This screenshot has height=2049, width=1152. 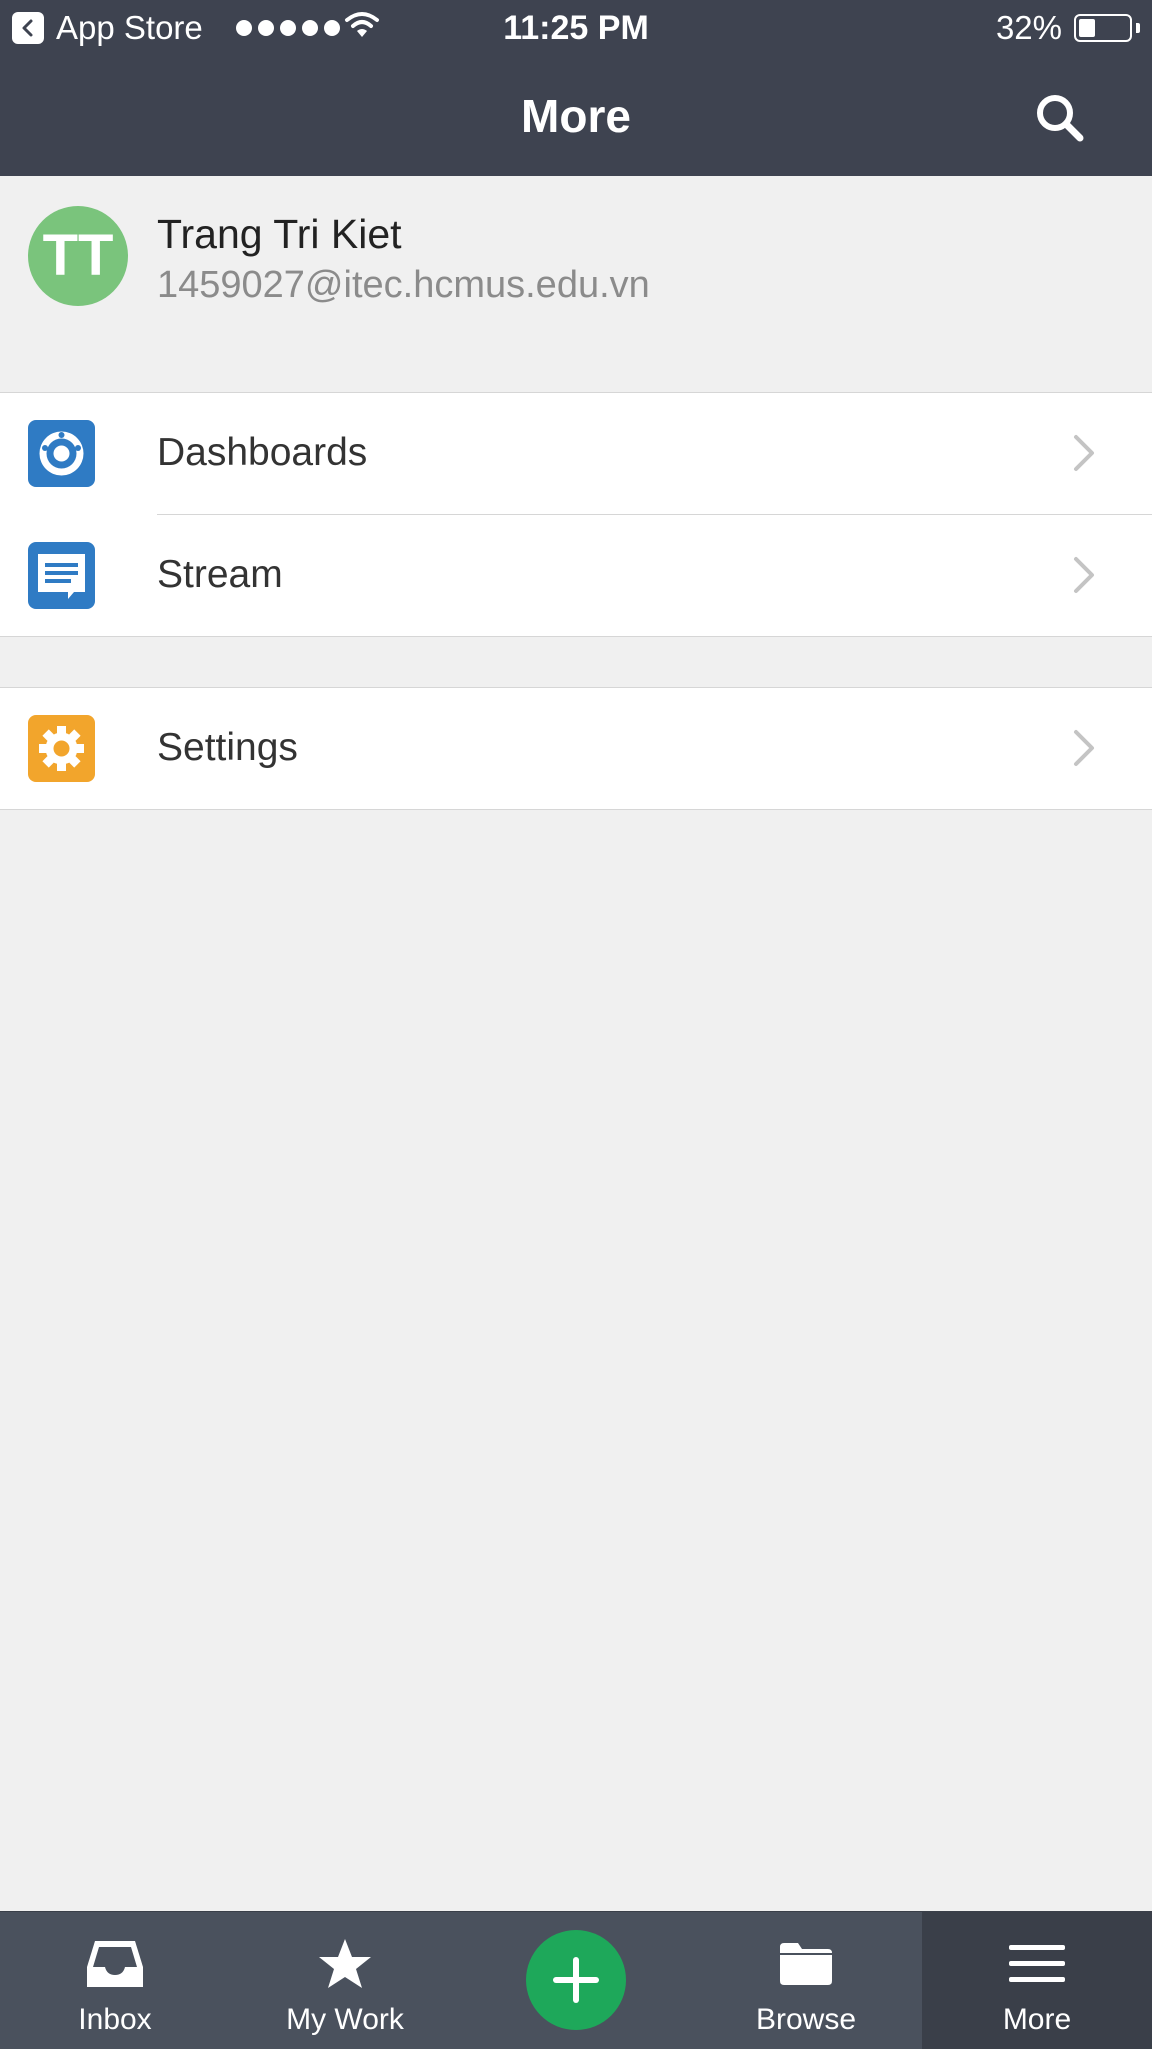 What do you see at coordinates (576, 454) in the screenshot?
I see `menu-item-dashboards: Dashboards` at bounding box center [576, 454].